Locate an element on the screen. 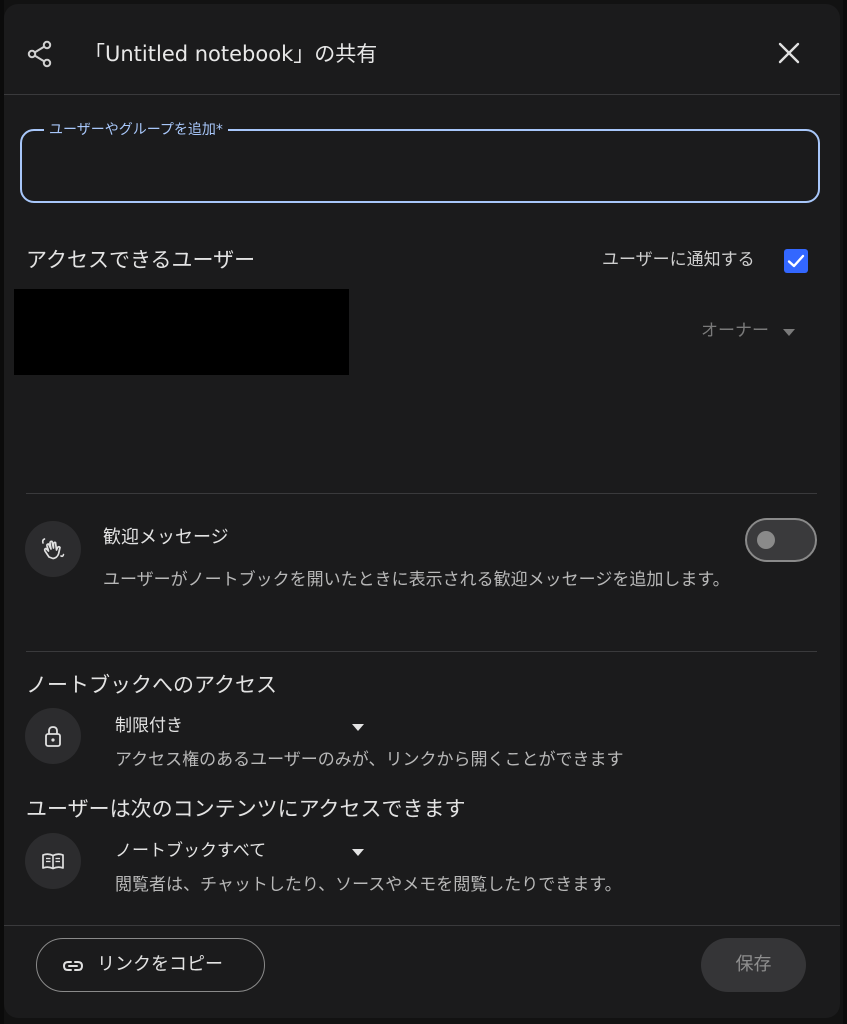 The width and height of the screenshot is (847, 1024). add-users-field is located at coordinates (420, 166).